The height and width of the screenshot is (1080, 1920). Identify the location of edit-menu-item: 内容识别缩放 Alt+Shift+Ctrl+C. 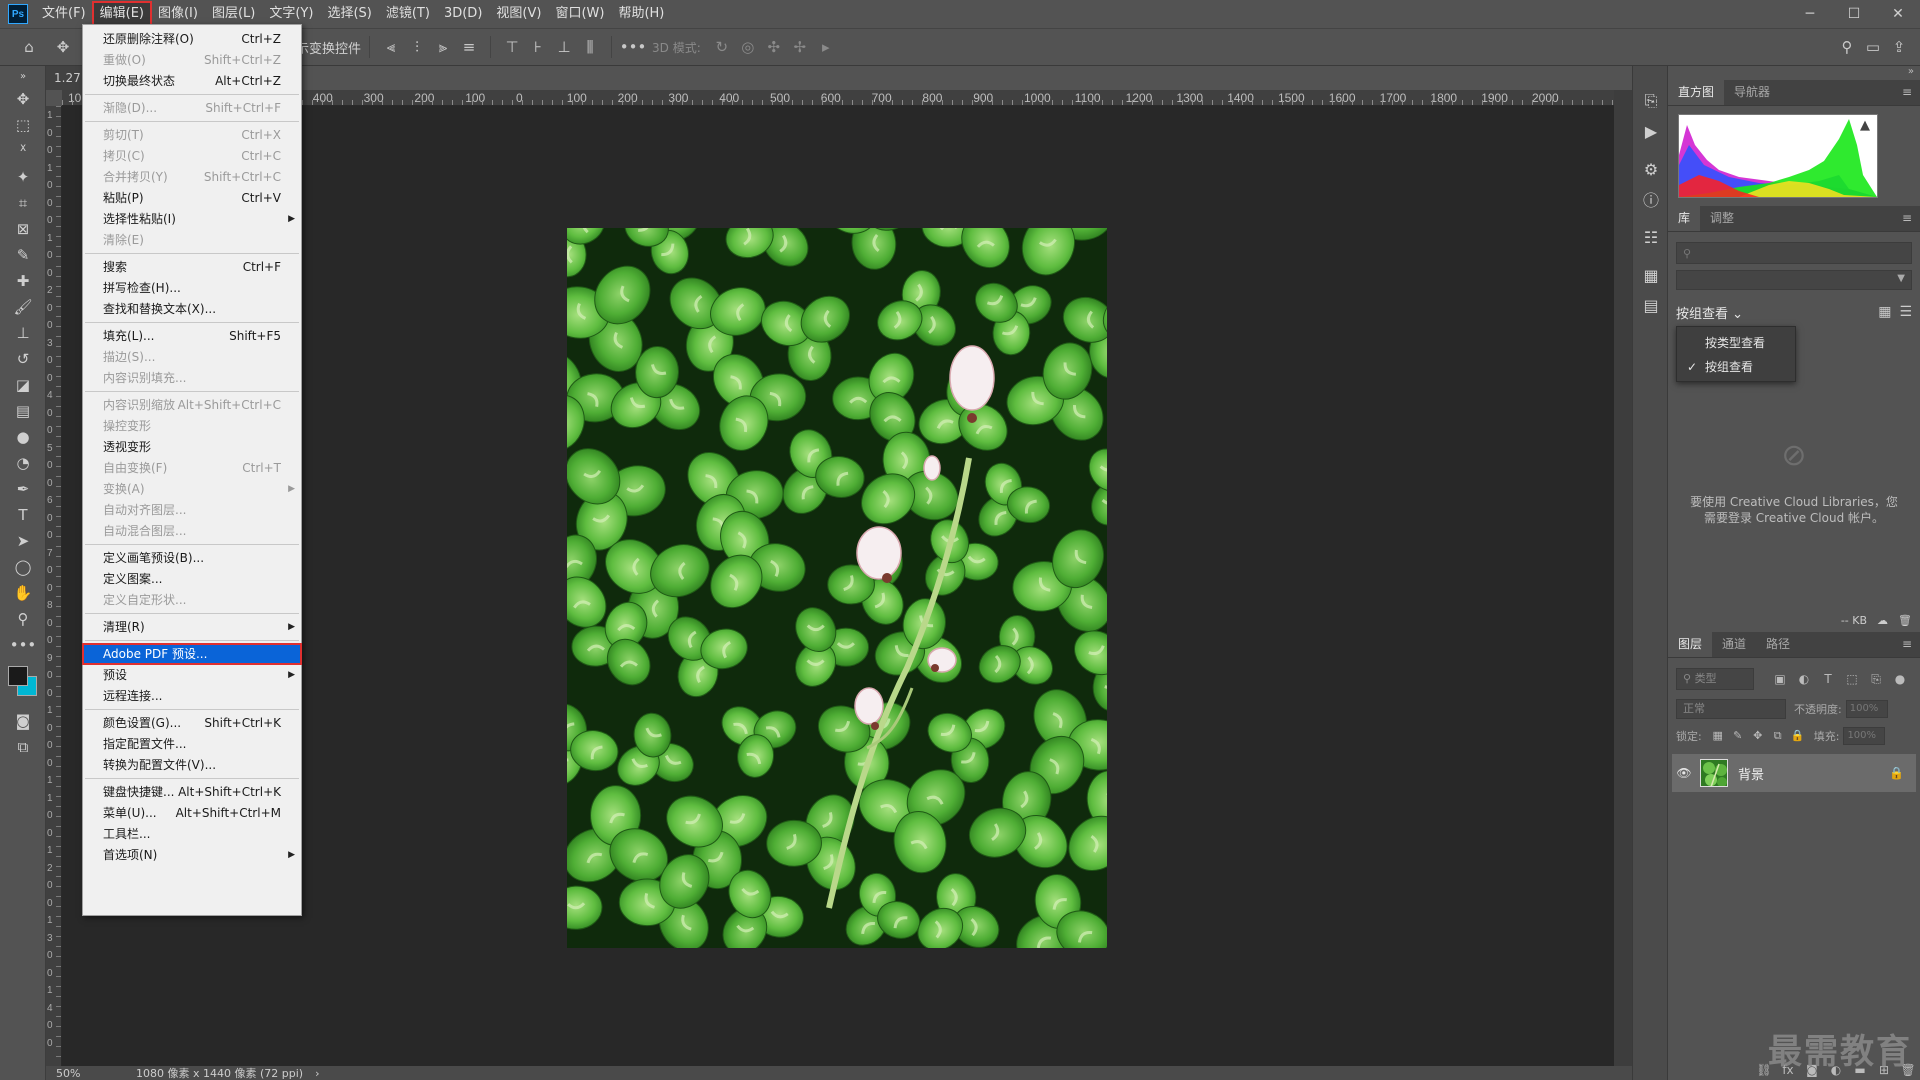
(192, 405).